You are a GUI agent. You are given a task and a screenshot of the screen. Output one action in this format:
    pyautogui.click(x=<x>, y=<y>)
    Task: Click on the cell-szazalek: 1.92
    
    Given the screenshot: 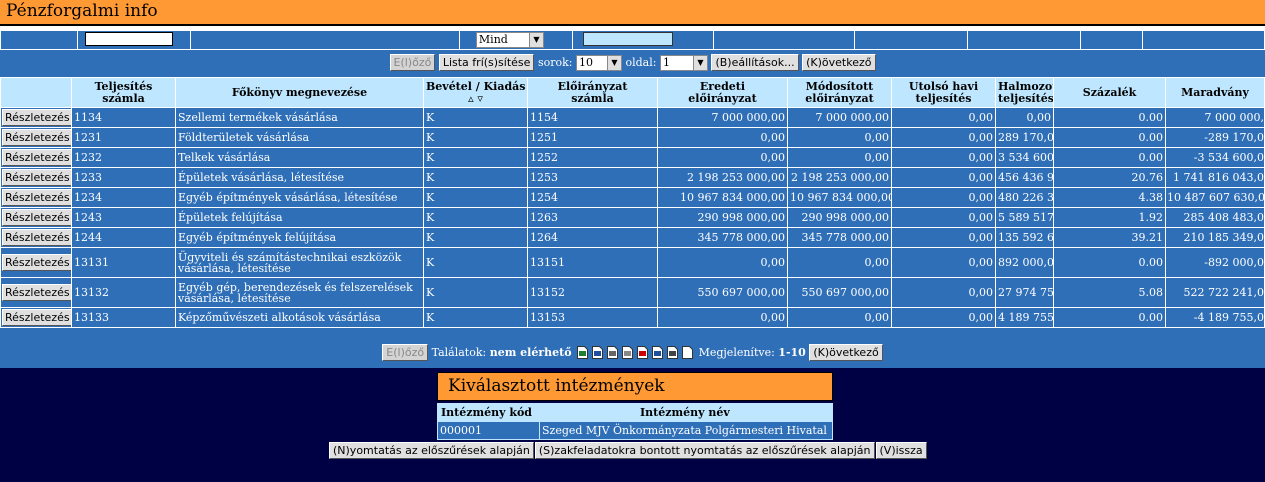 What is the action you would take?
    pyautogui.click(x=1109, y=217)
    